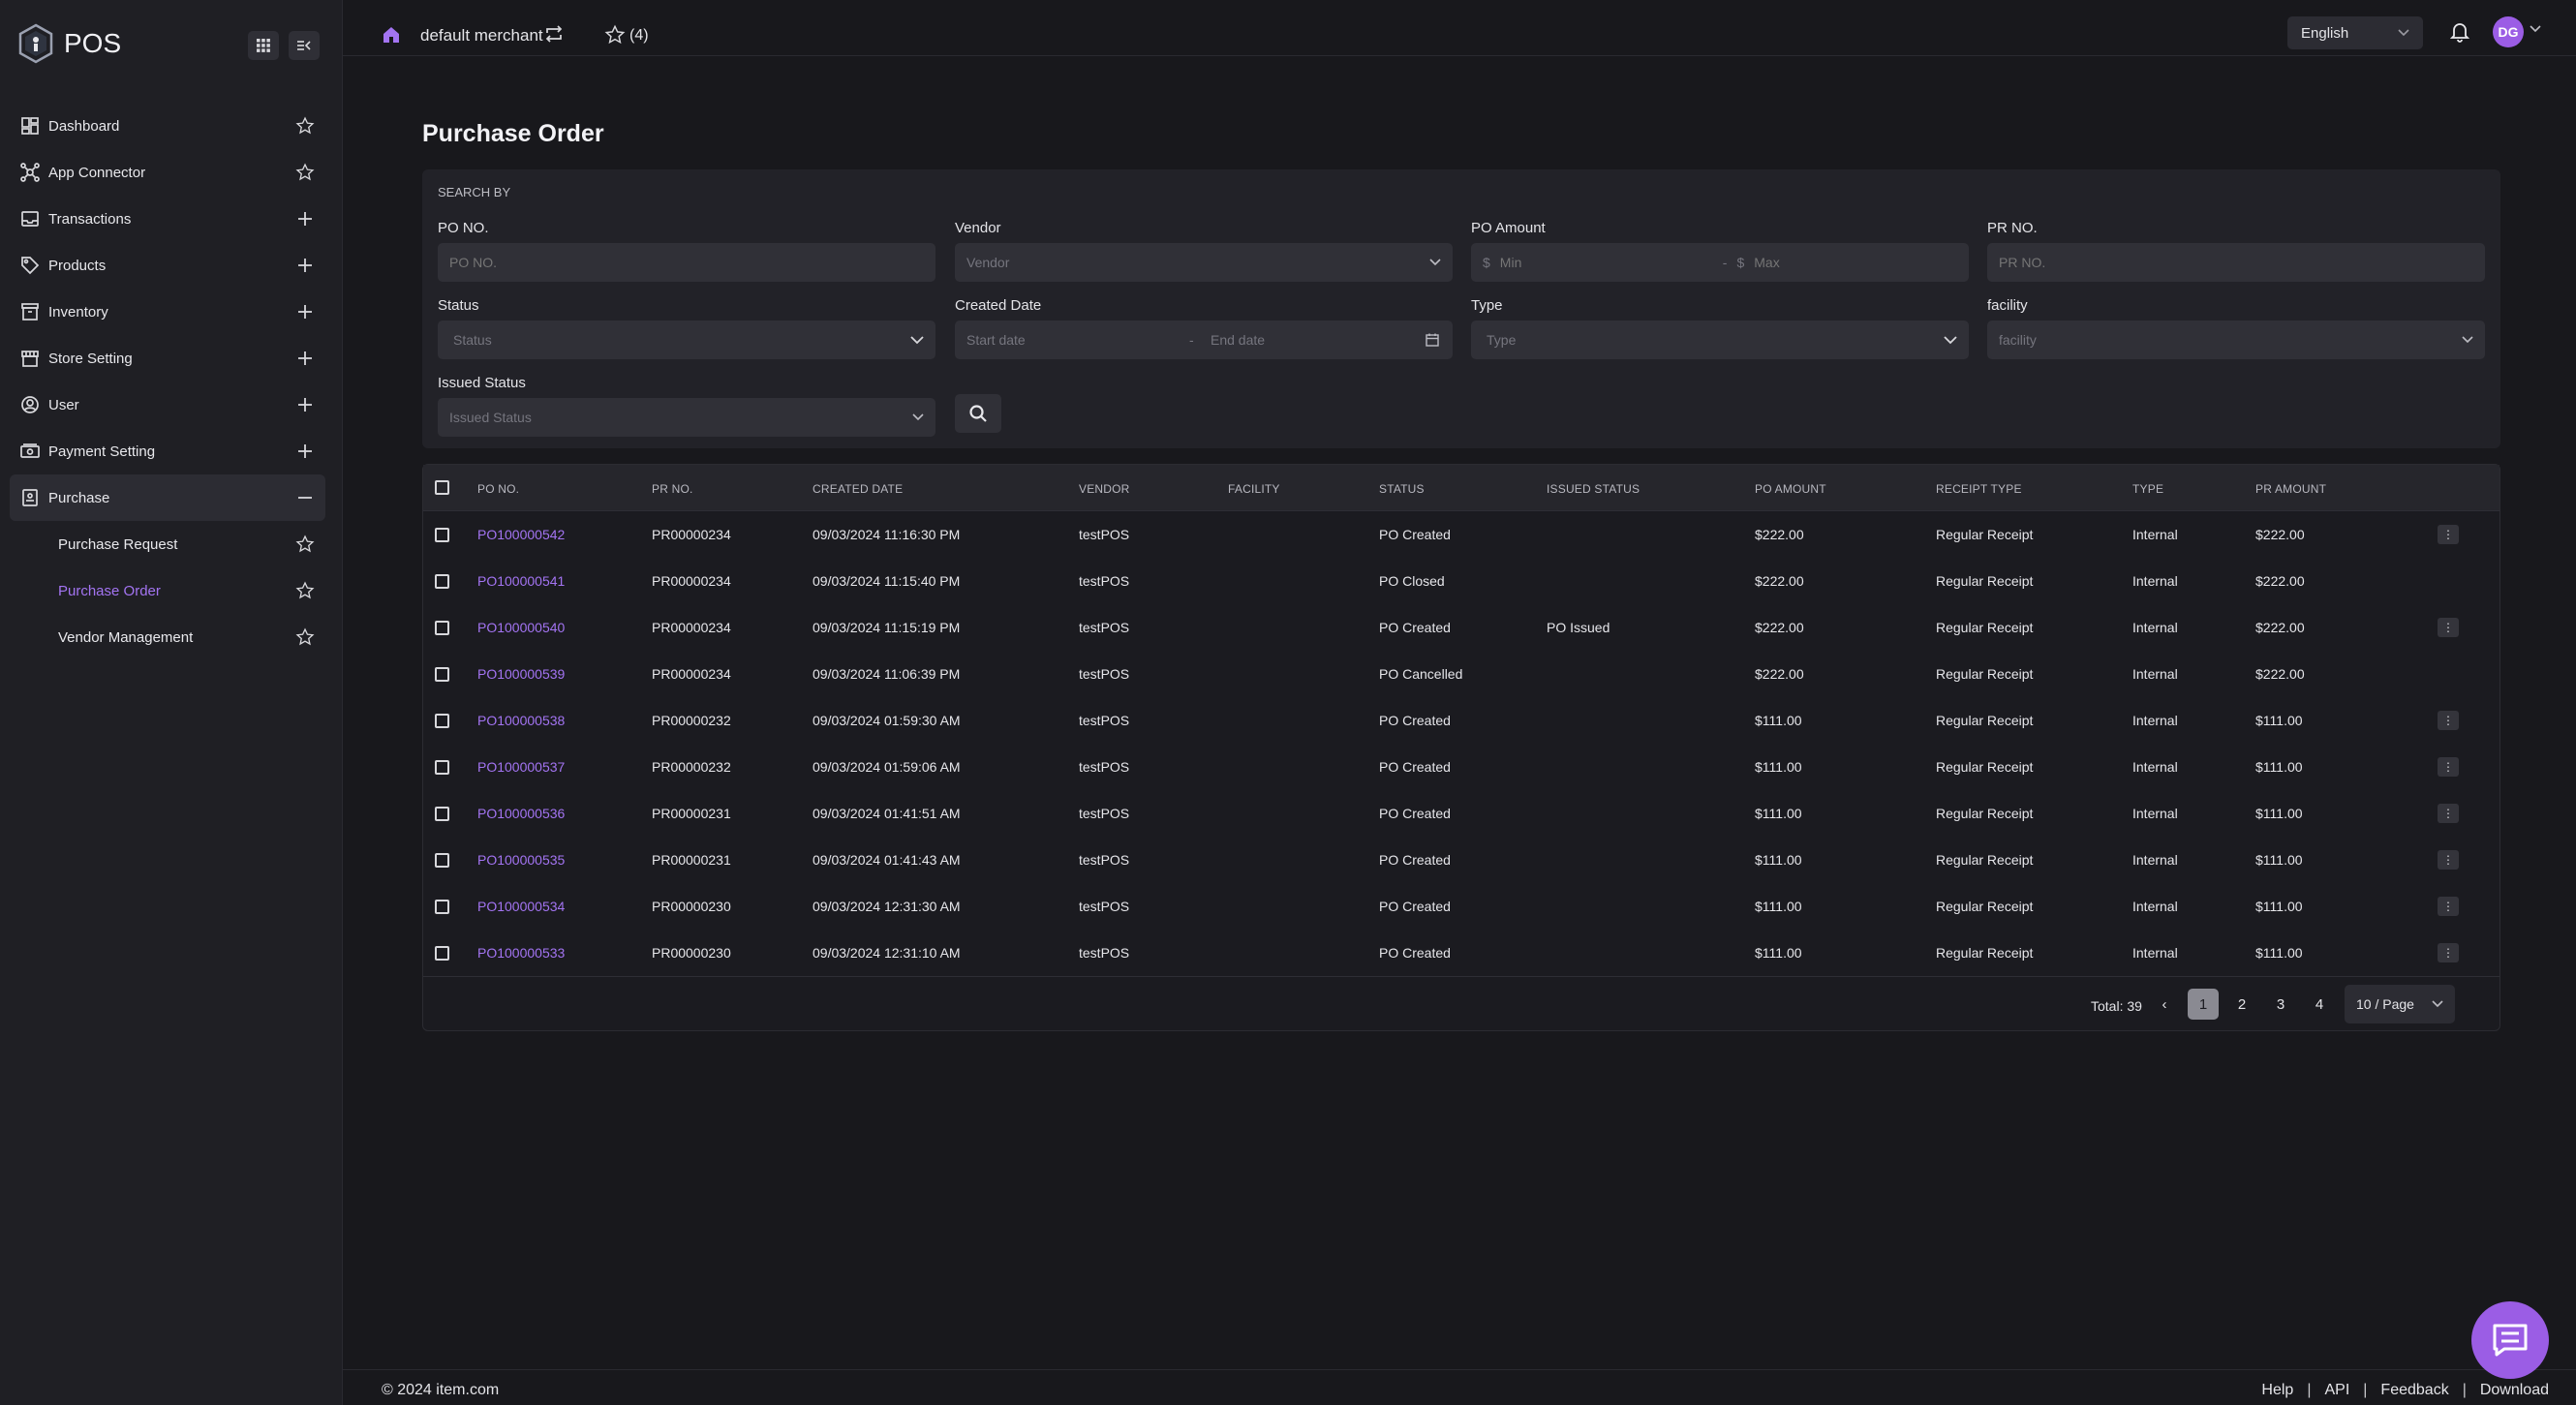 The width and height of the screenshot is (2576, 1405). I want to click on po-amount-max-input, so click(1851, 262).